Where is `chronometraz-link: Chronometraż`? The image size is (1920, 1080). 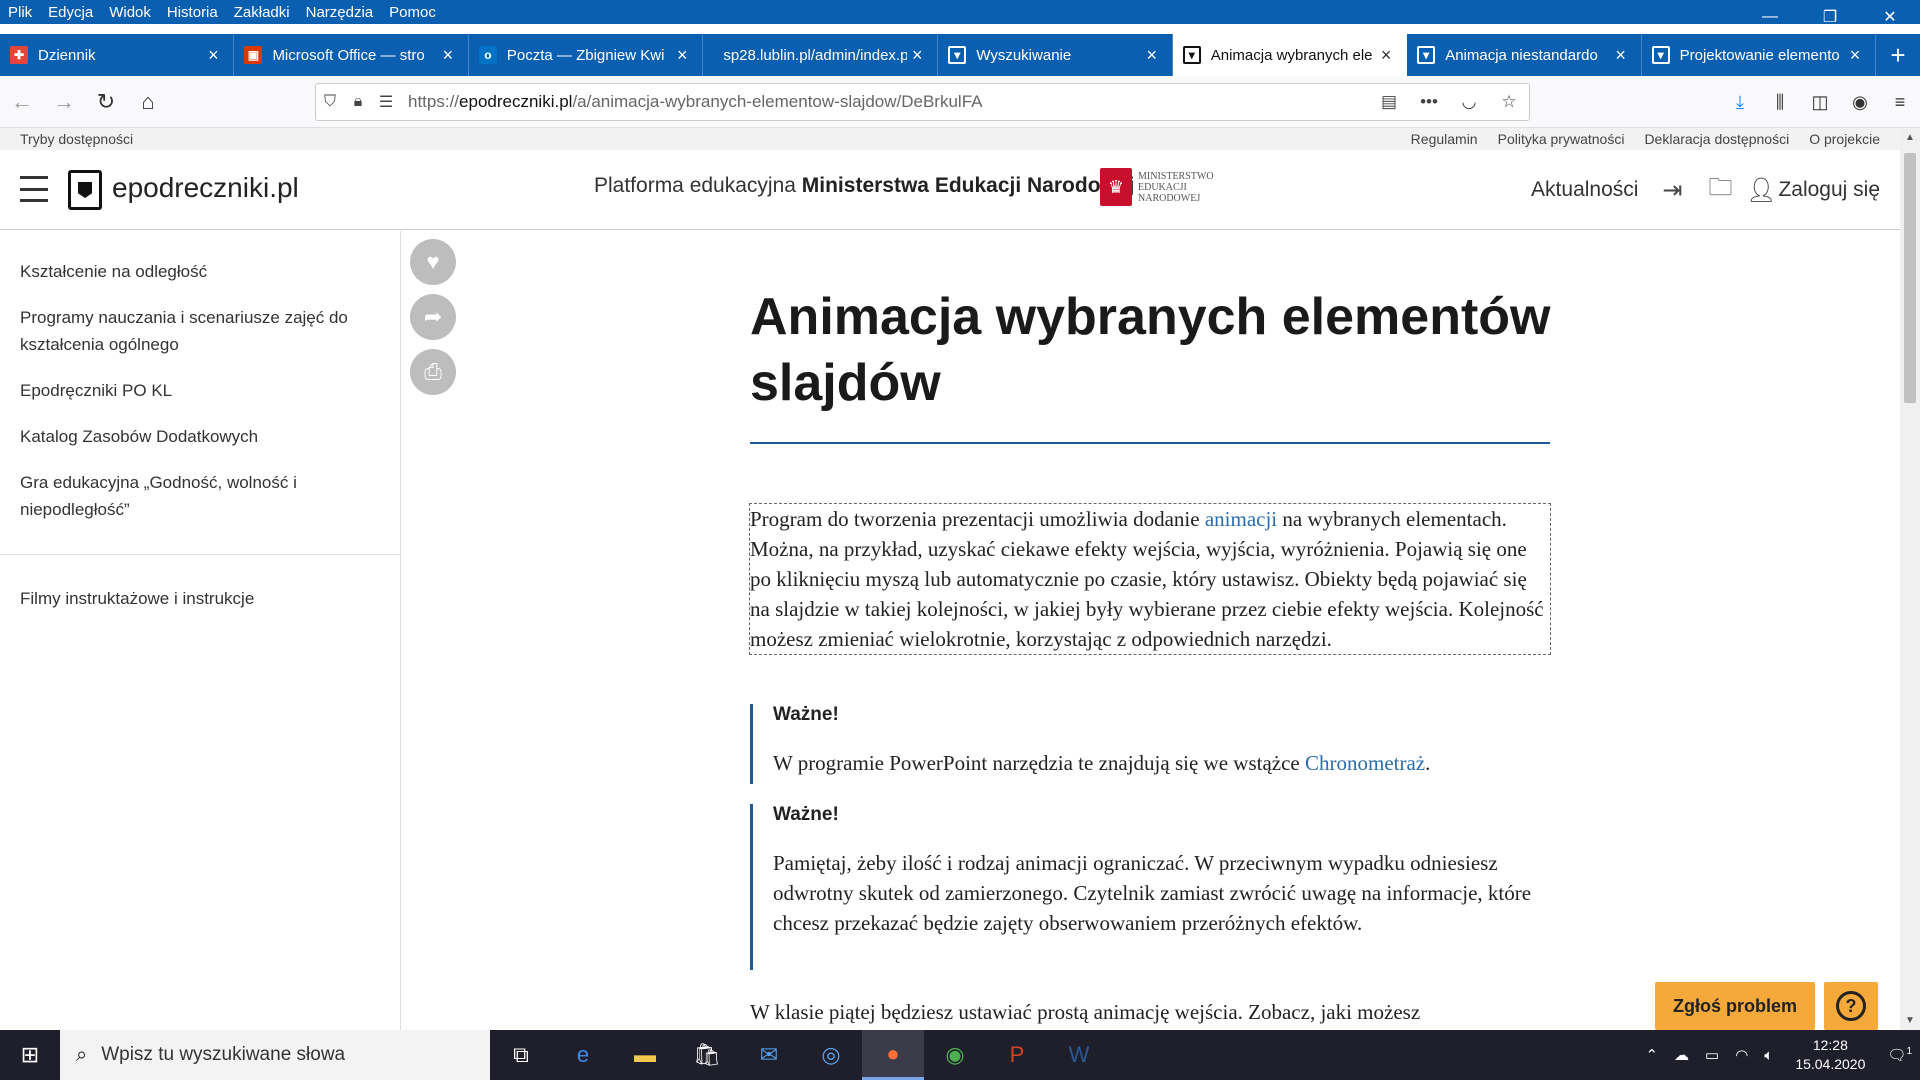 chronometraz-link: Chronometraż is located at coordinates (1365, 763).